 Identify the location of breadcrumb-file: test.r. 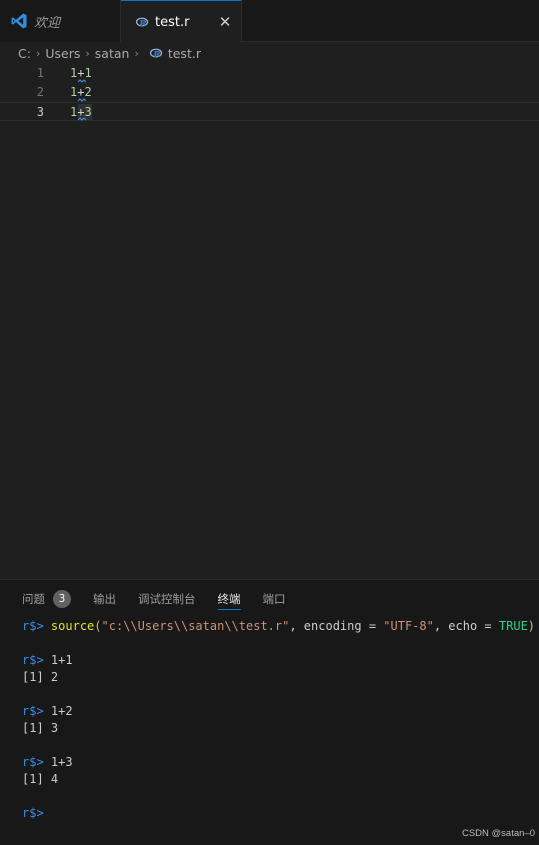
(184, 53).